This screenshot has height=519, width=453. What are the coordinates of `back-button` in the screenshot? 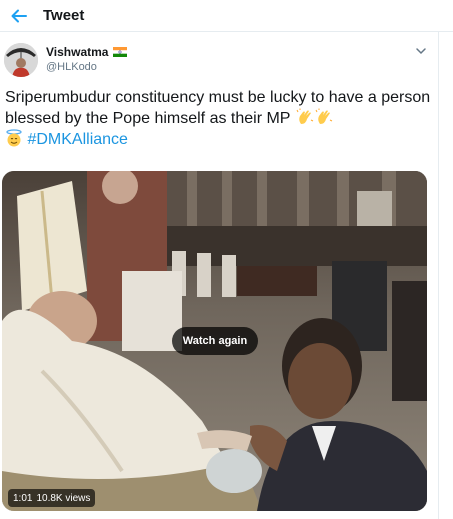 It's located at (19, 16).